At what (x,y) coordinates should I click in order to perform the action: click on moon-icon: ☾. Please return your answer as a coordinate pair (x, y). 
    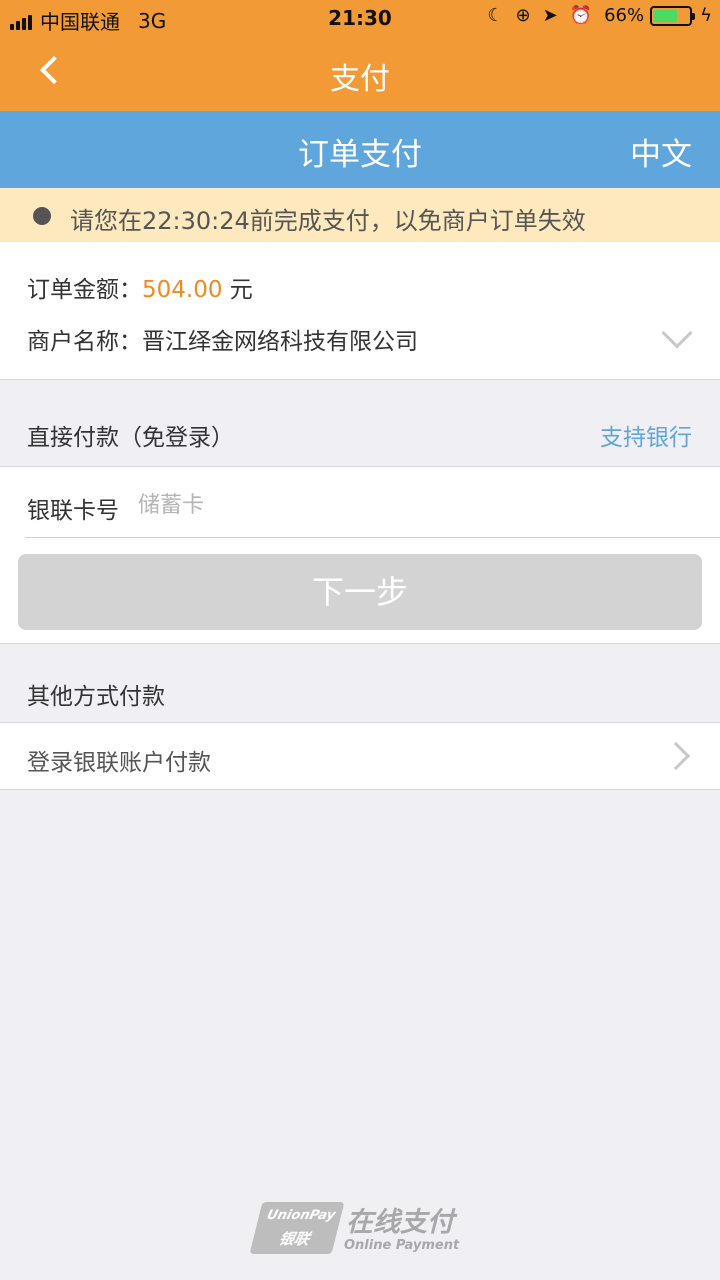
    Looking at the image, I should click on (495, 15).